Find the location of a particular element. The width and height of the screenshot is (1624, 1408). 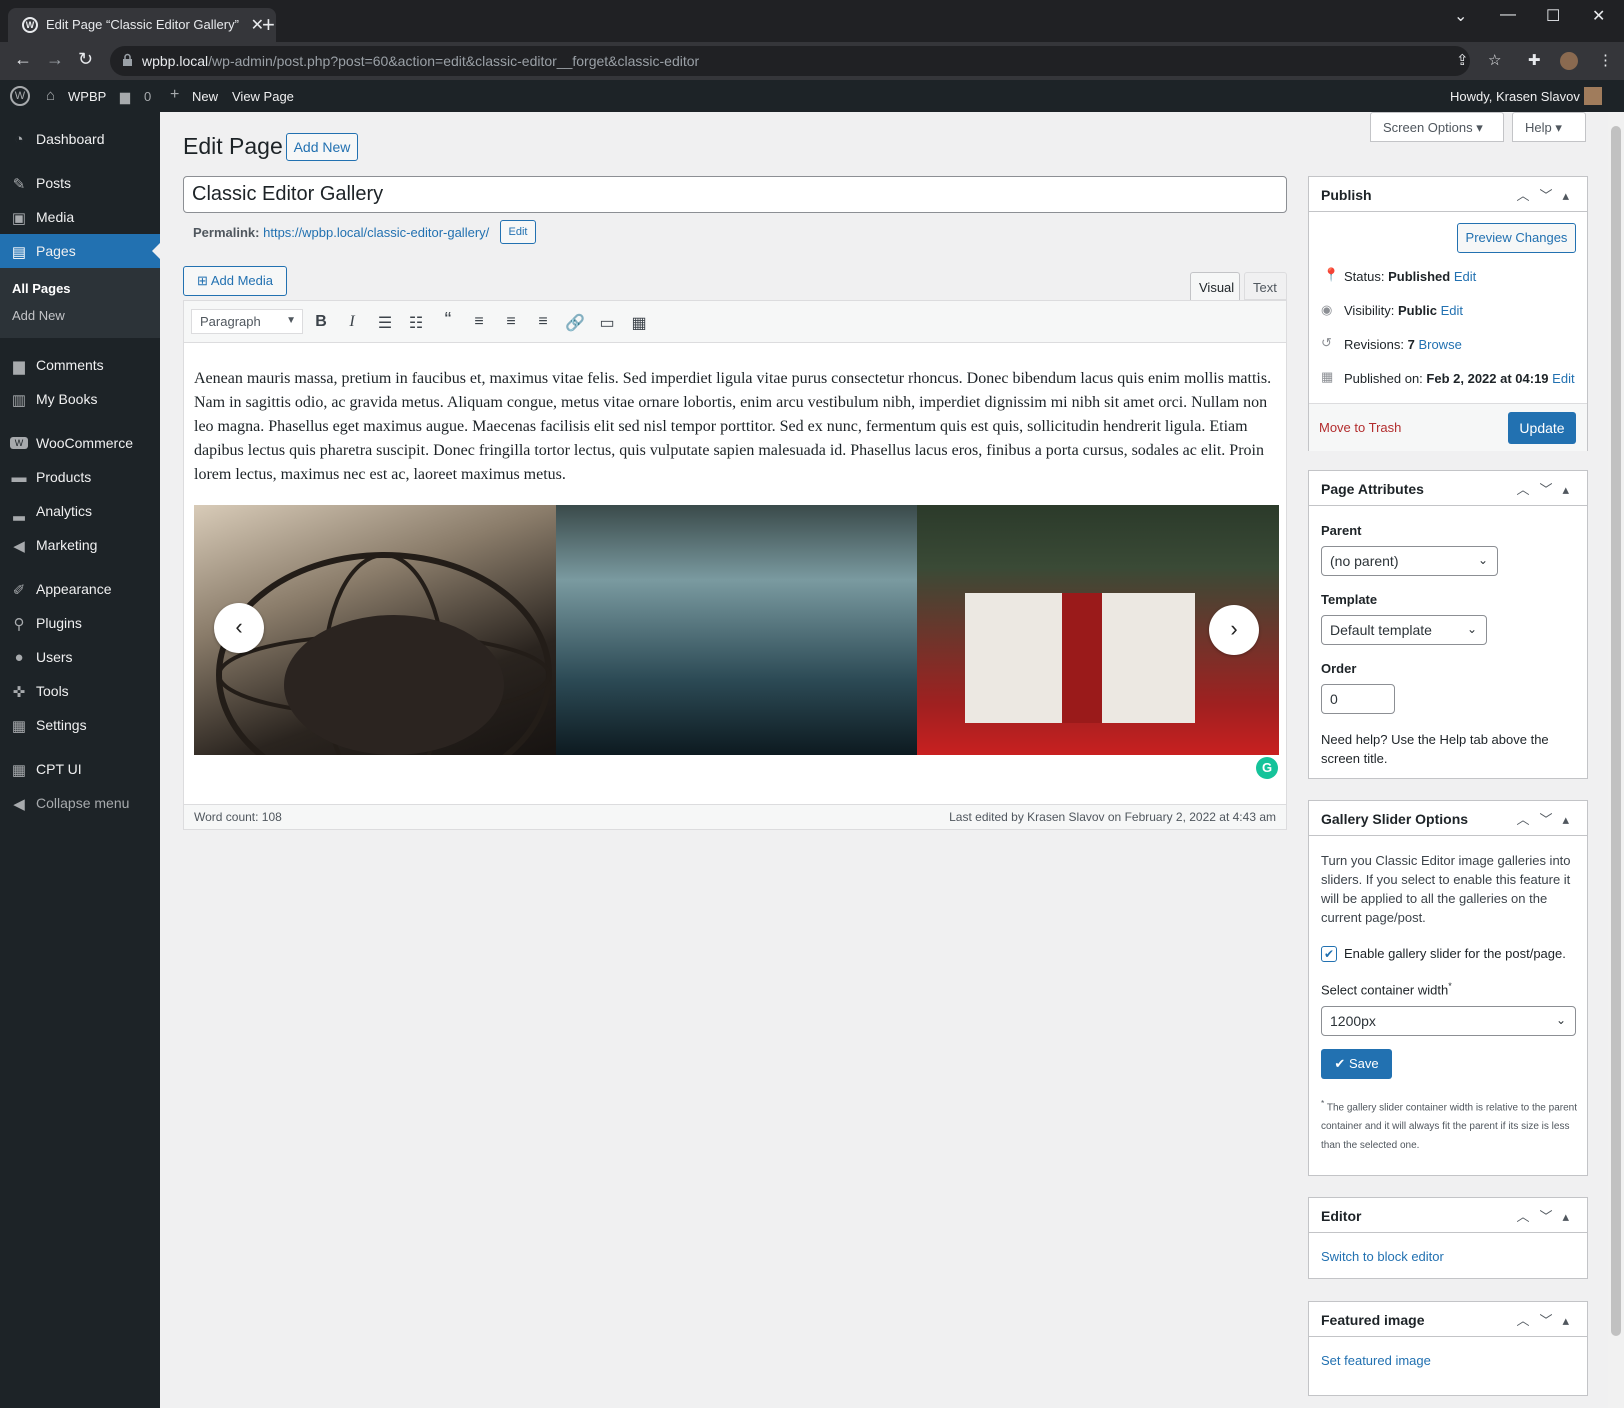

template-select: Default template ⌄ is located at coordinates (1404, 630).